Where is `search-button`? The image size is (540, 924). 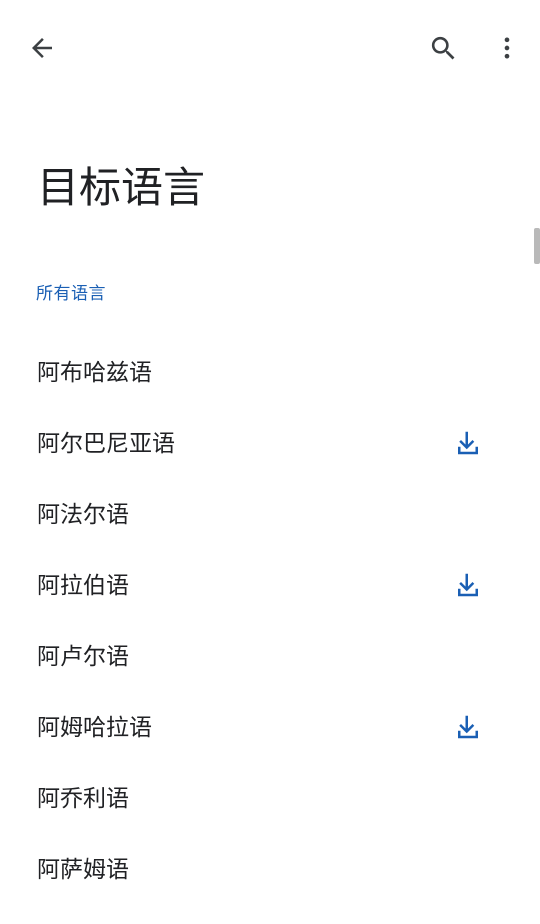
search-button is located at coordinates (443, 48).